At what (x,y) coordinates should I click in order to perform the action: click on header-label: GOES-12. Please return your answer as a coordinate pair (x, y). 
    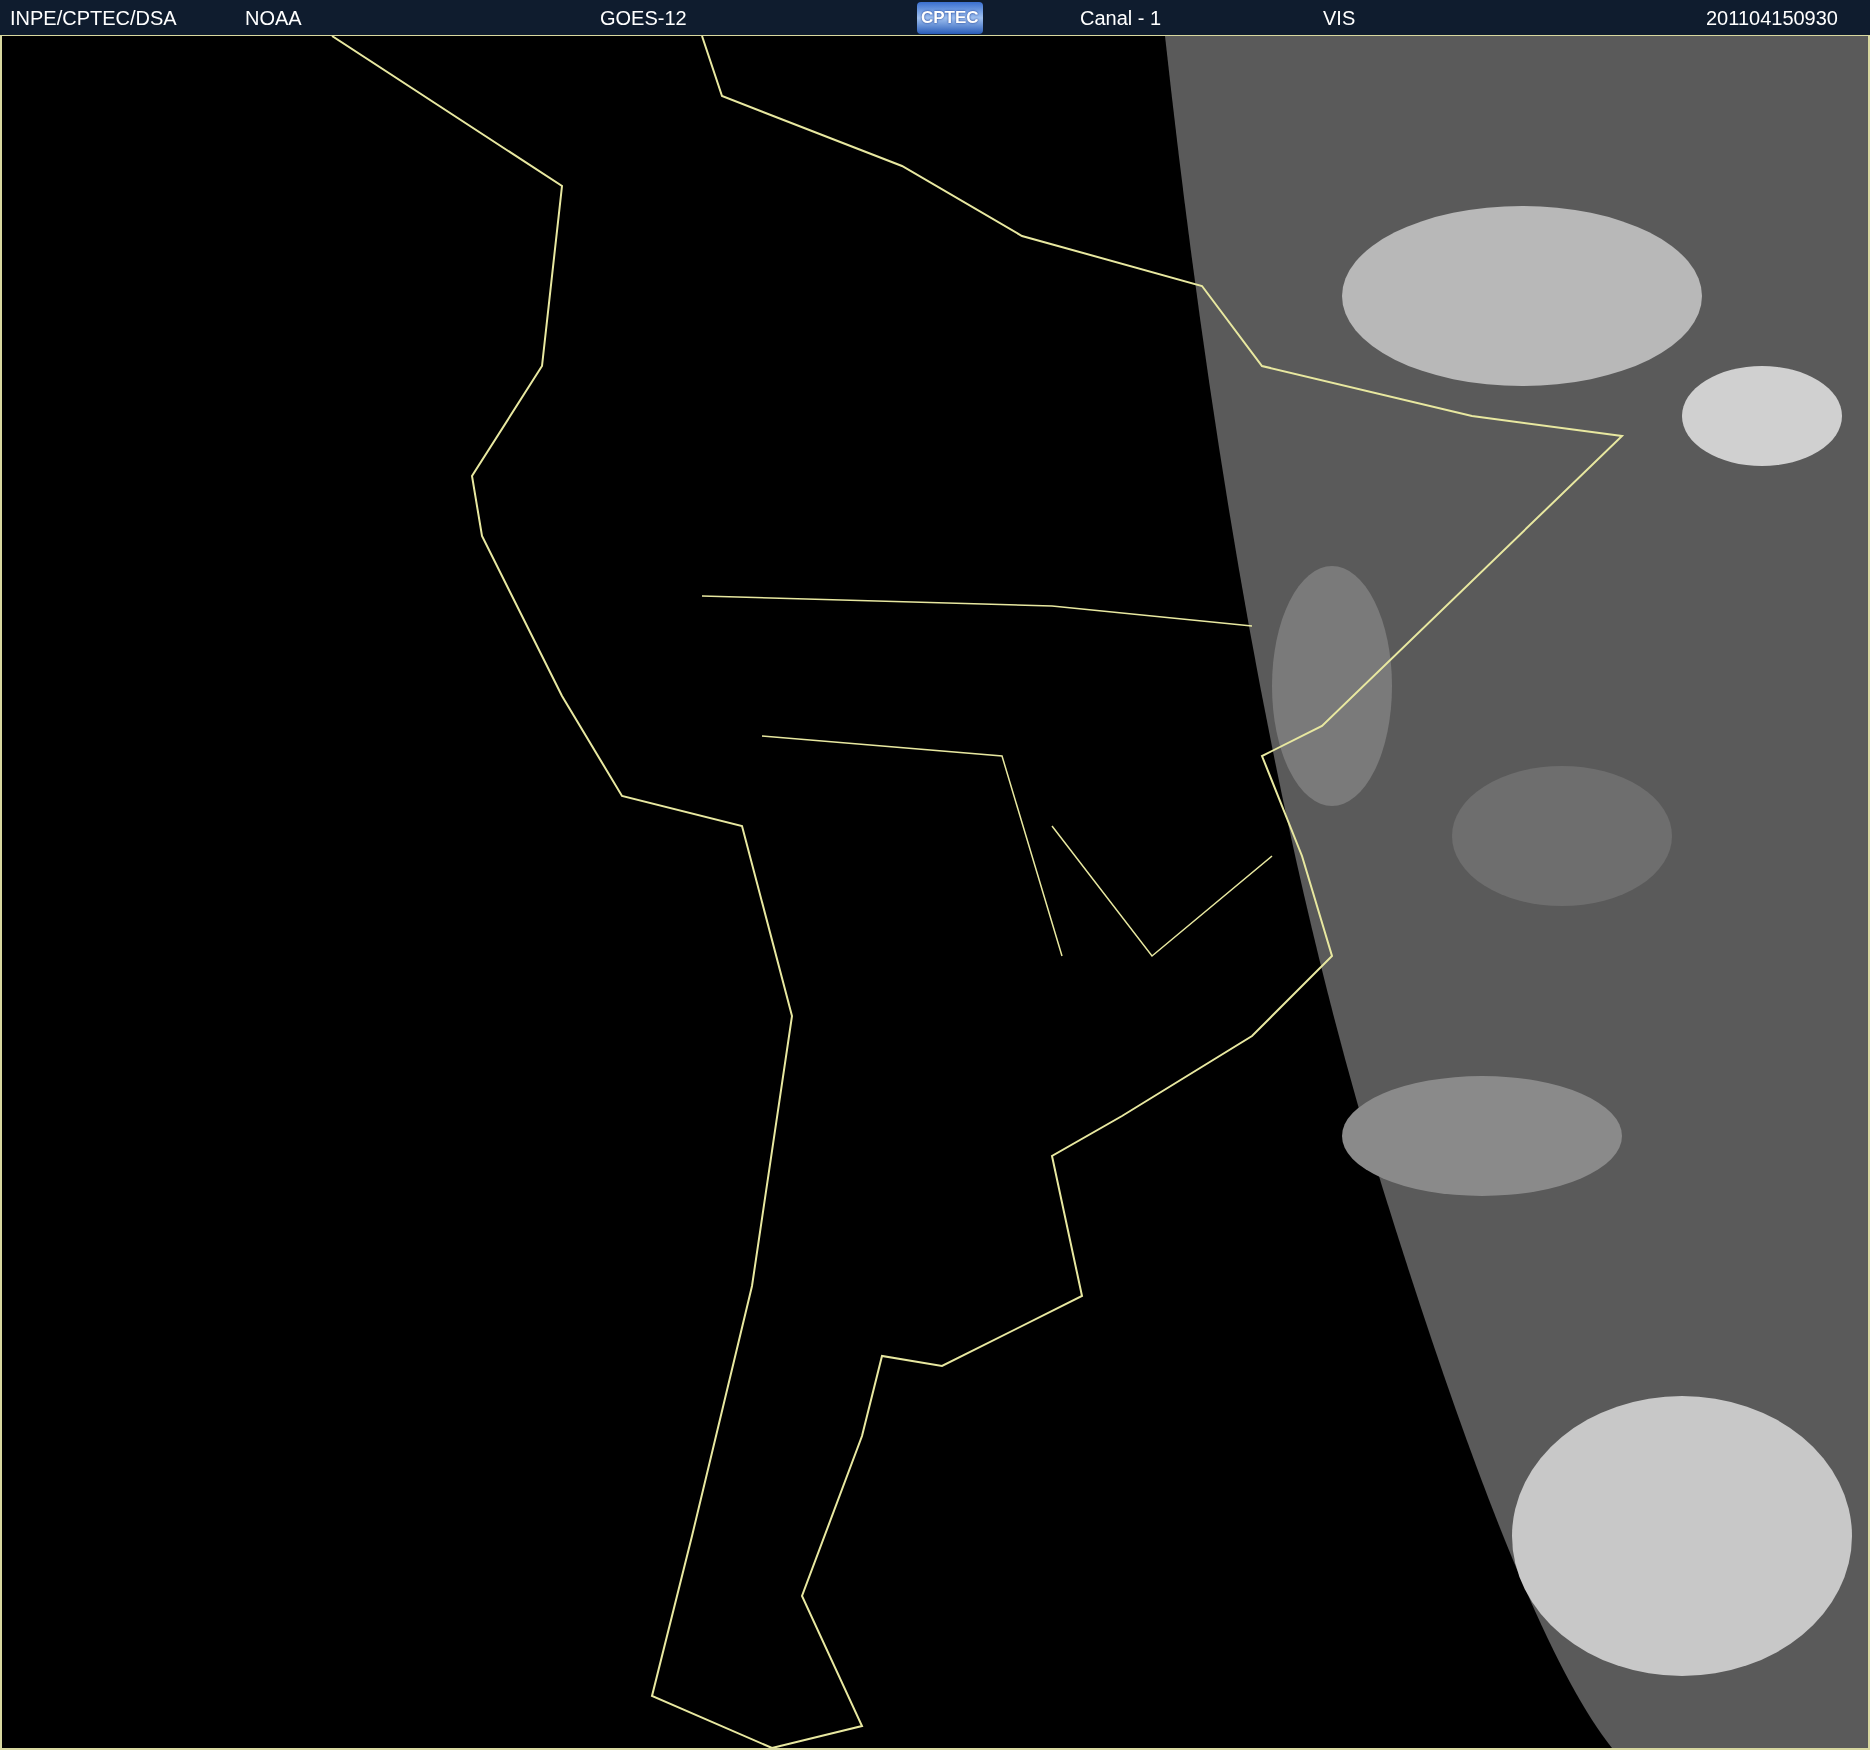
    Looking at the image, I should click on (643, 17).